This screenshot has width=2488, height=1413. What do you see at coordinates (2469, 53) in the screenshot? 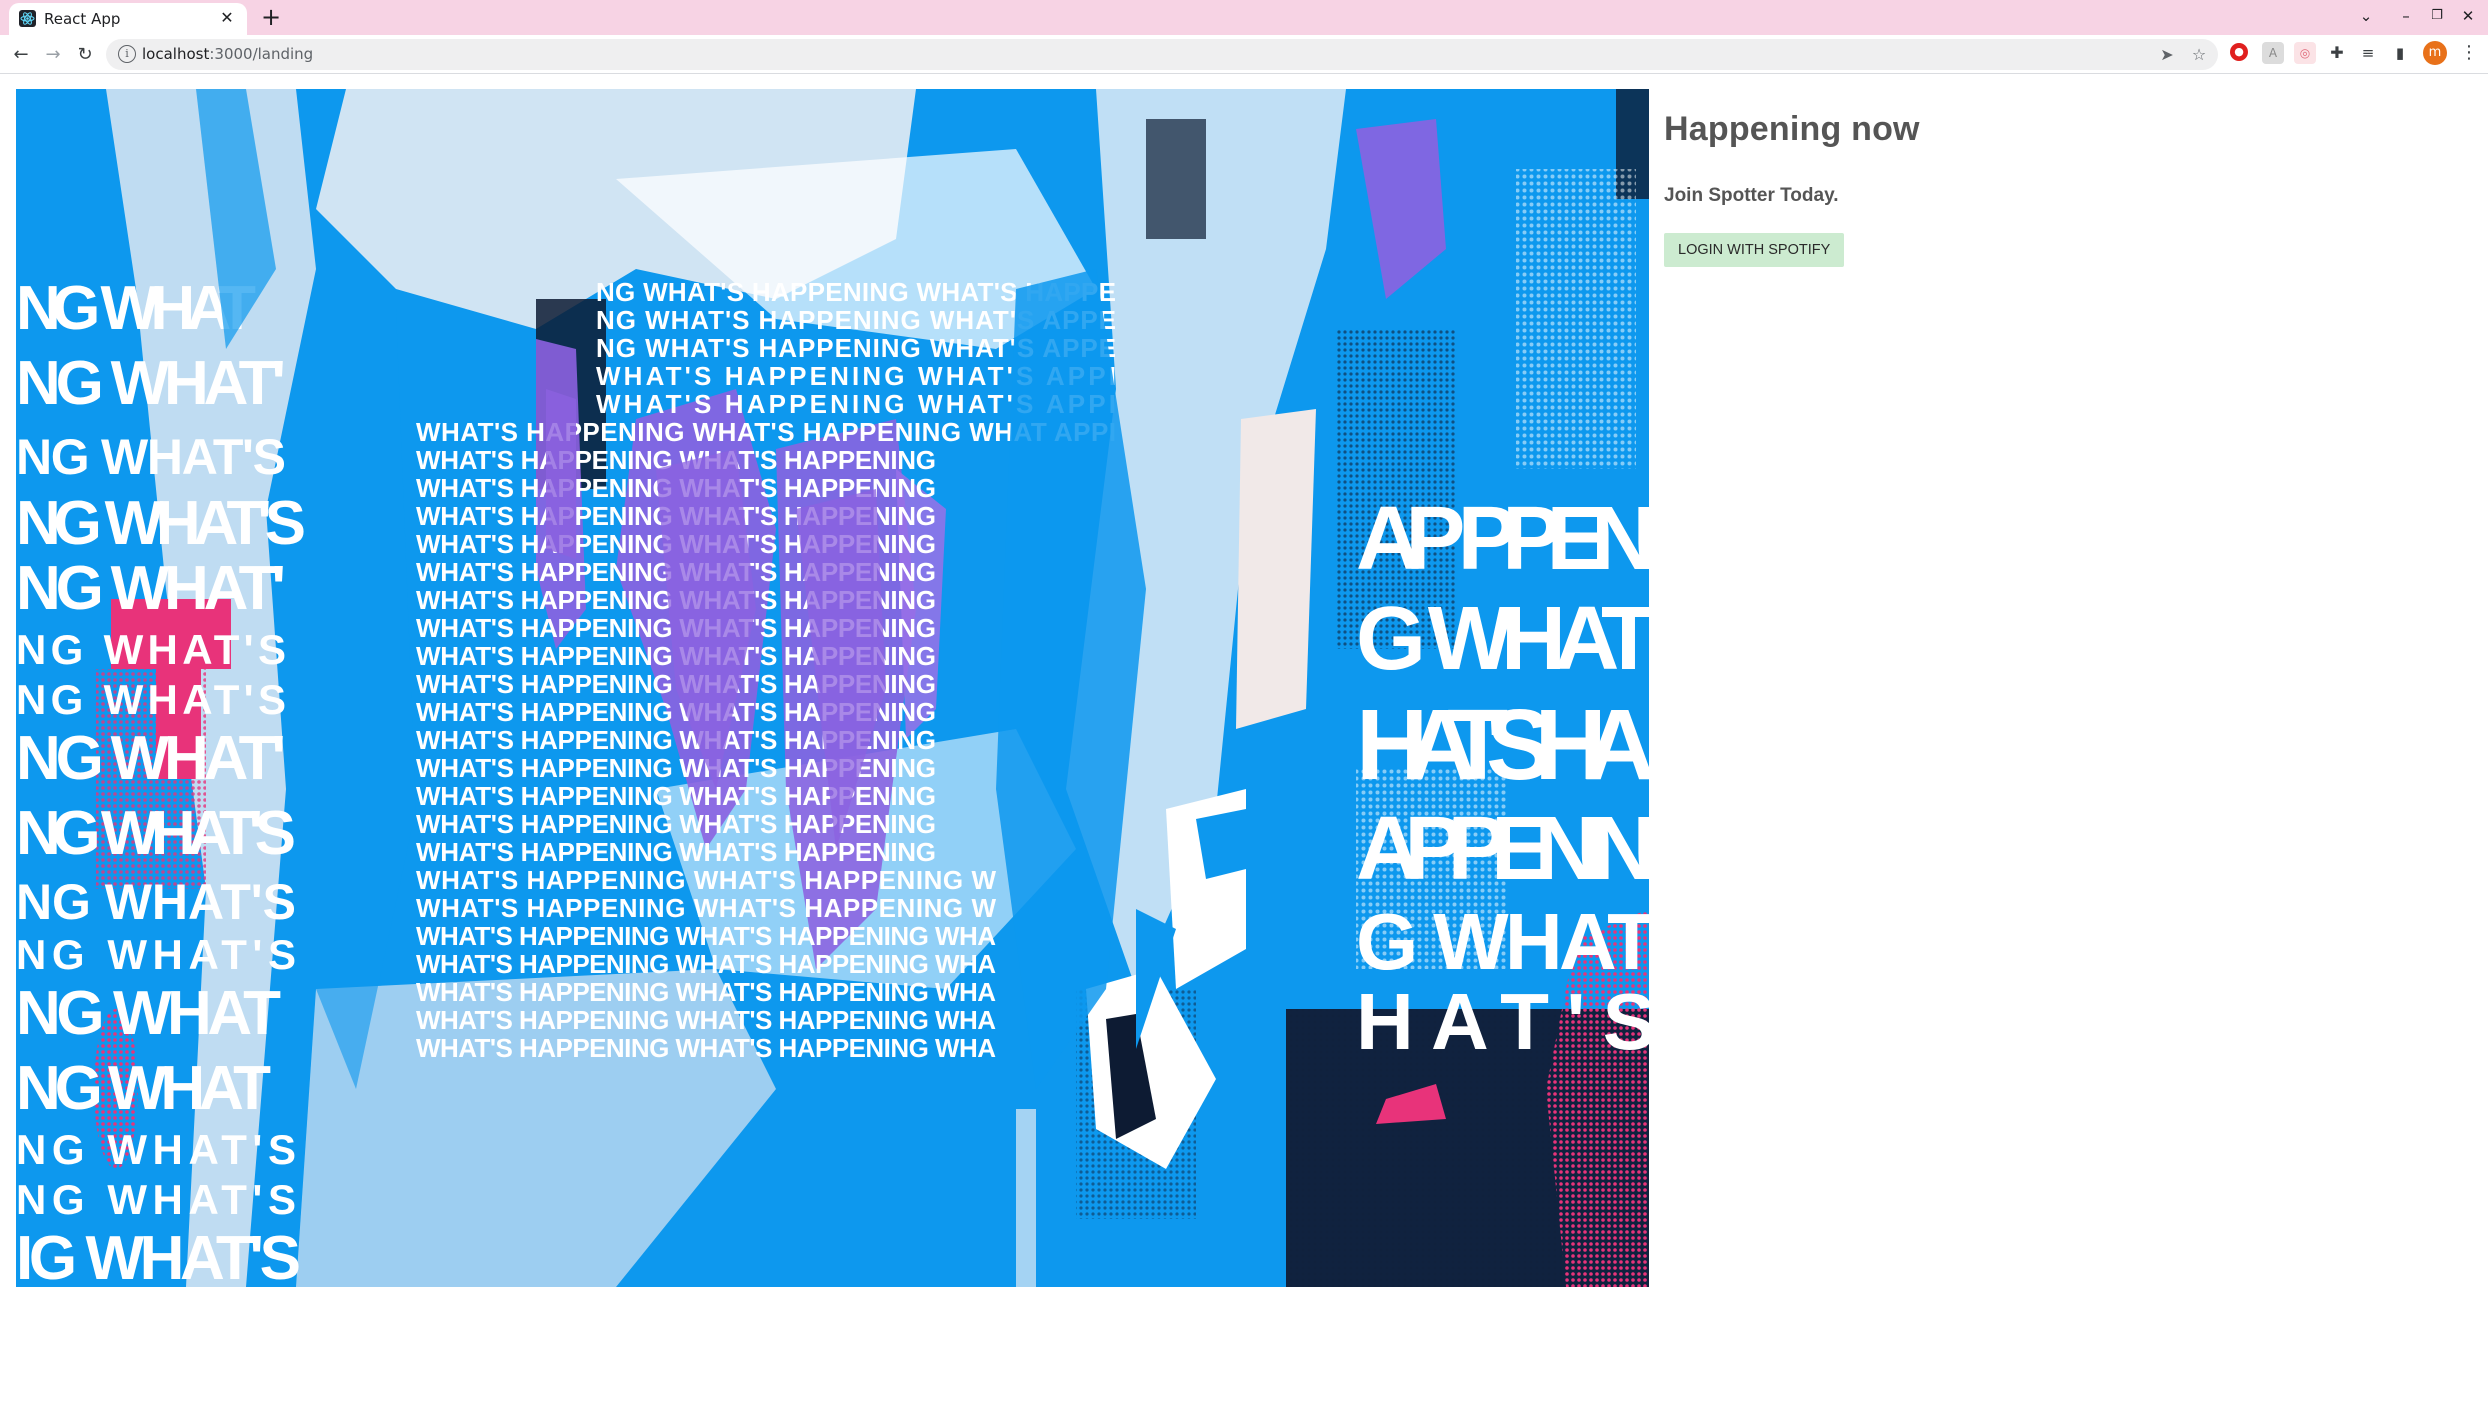
I see `browser-menu-icon: ⋮` at bounding box center [2469, 53].